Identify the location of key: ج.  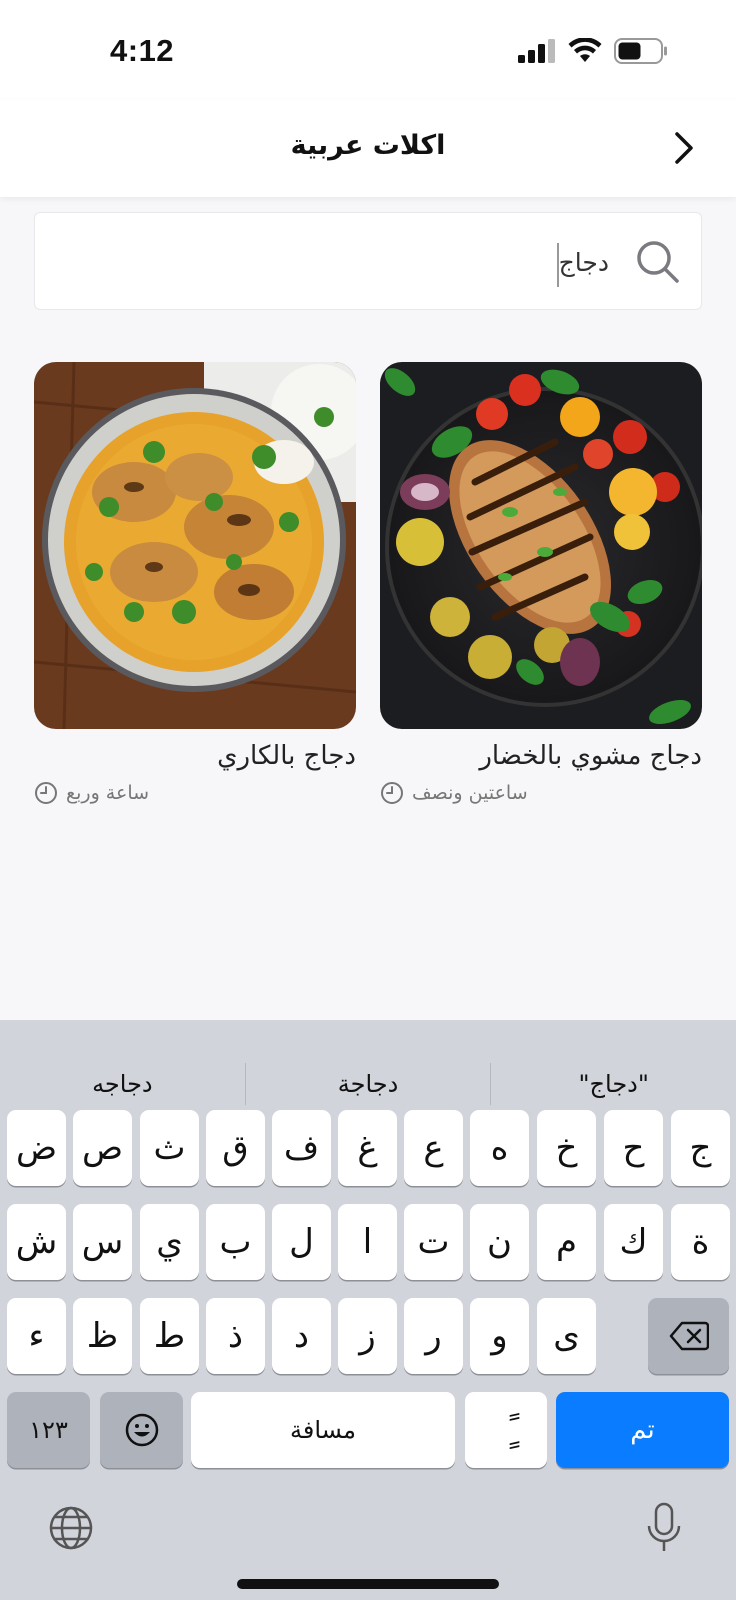
(700, 1148).